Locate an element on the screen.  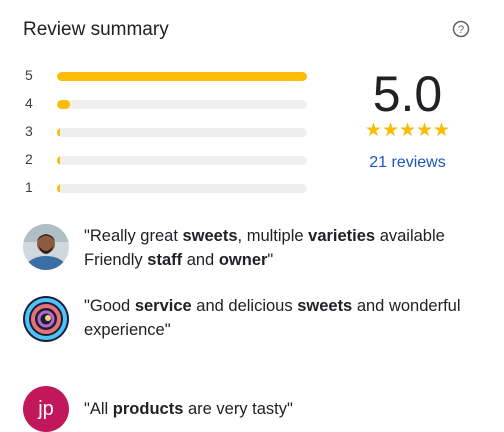
rating-row: 4 is located at coordinates (168, 105).